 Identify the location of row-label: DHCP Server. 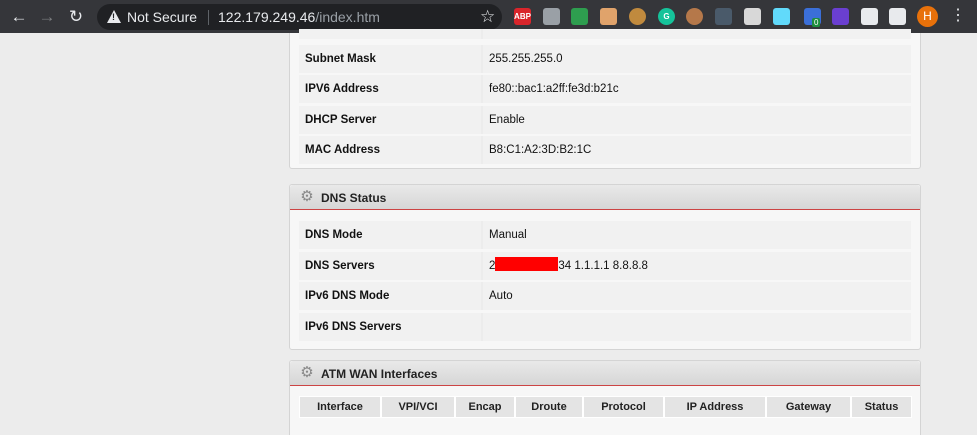
(390, 120).